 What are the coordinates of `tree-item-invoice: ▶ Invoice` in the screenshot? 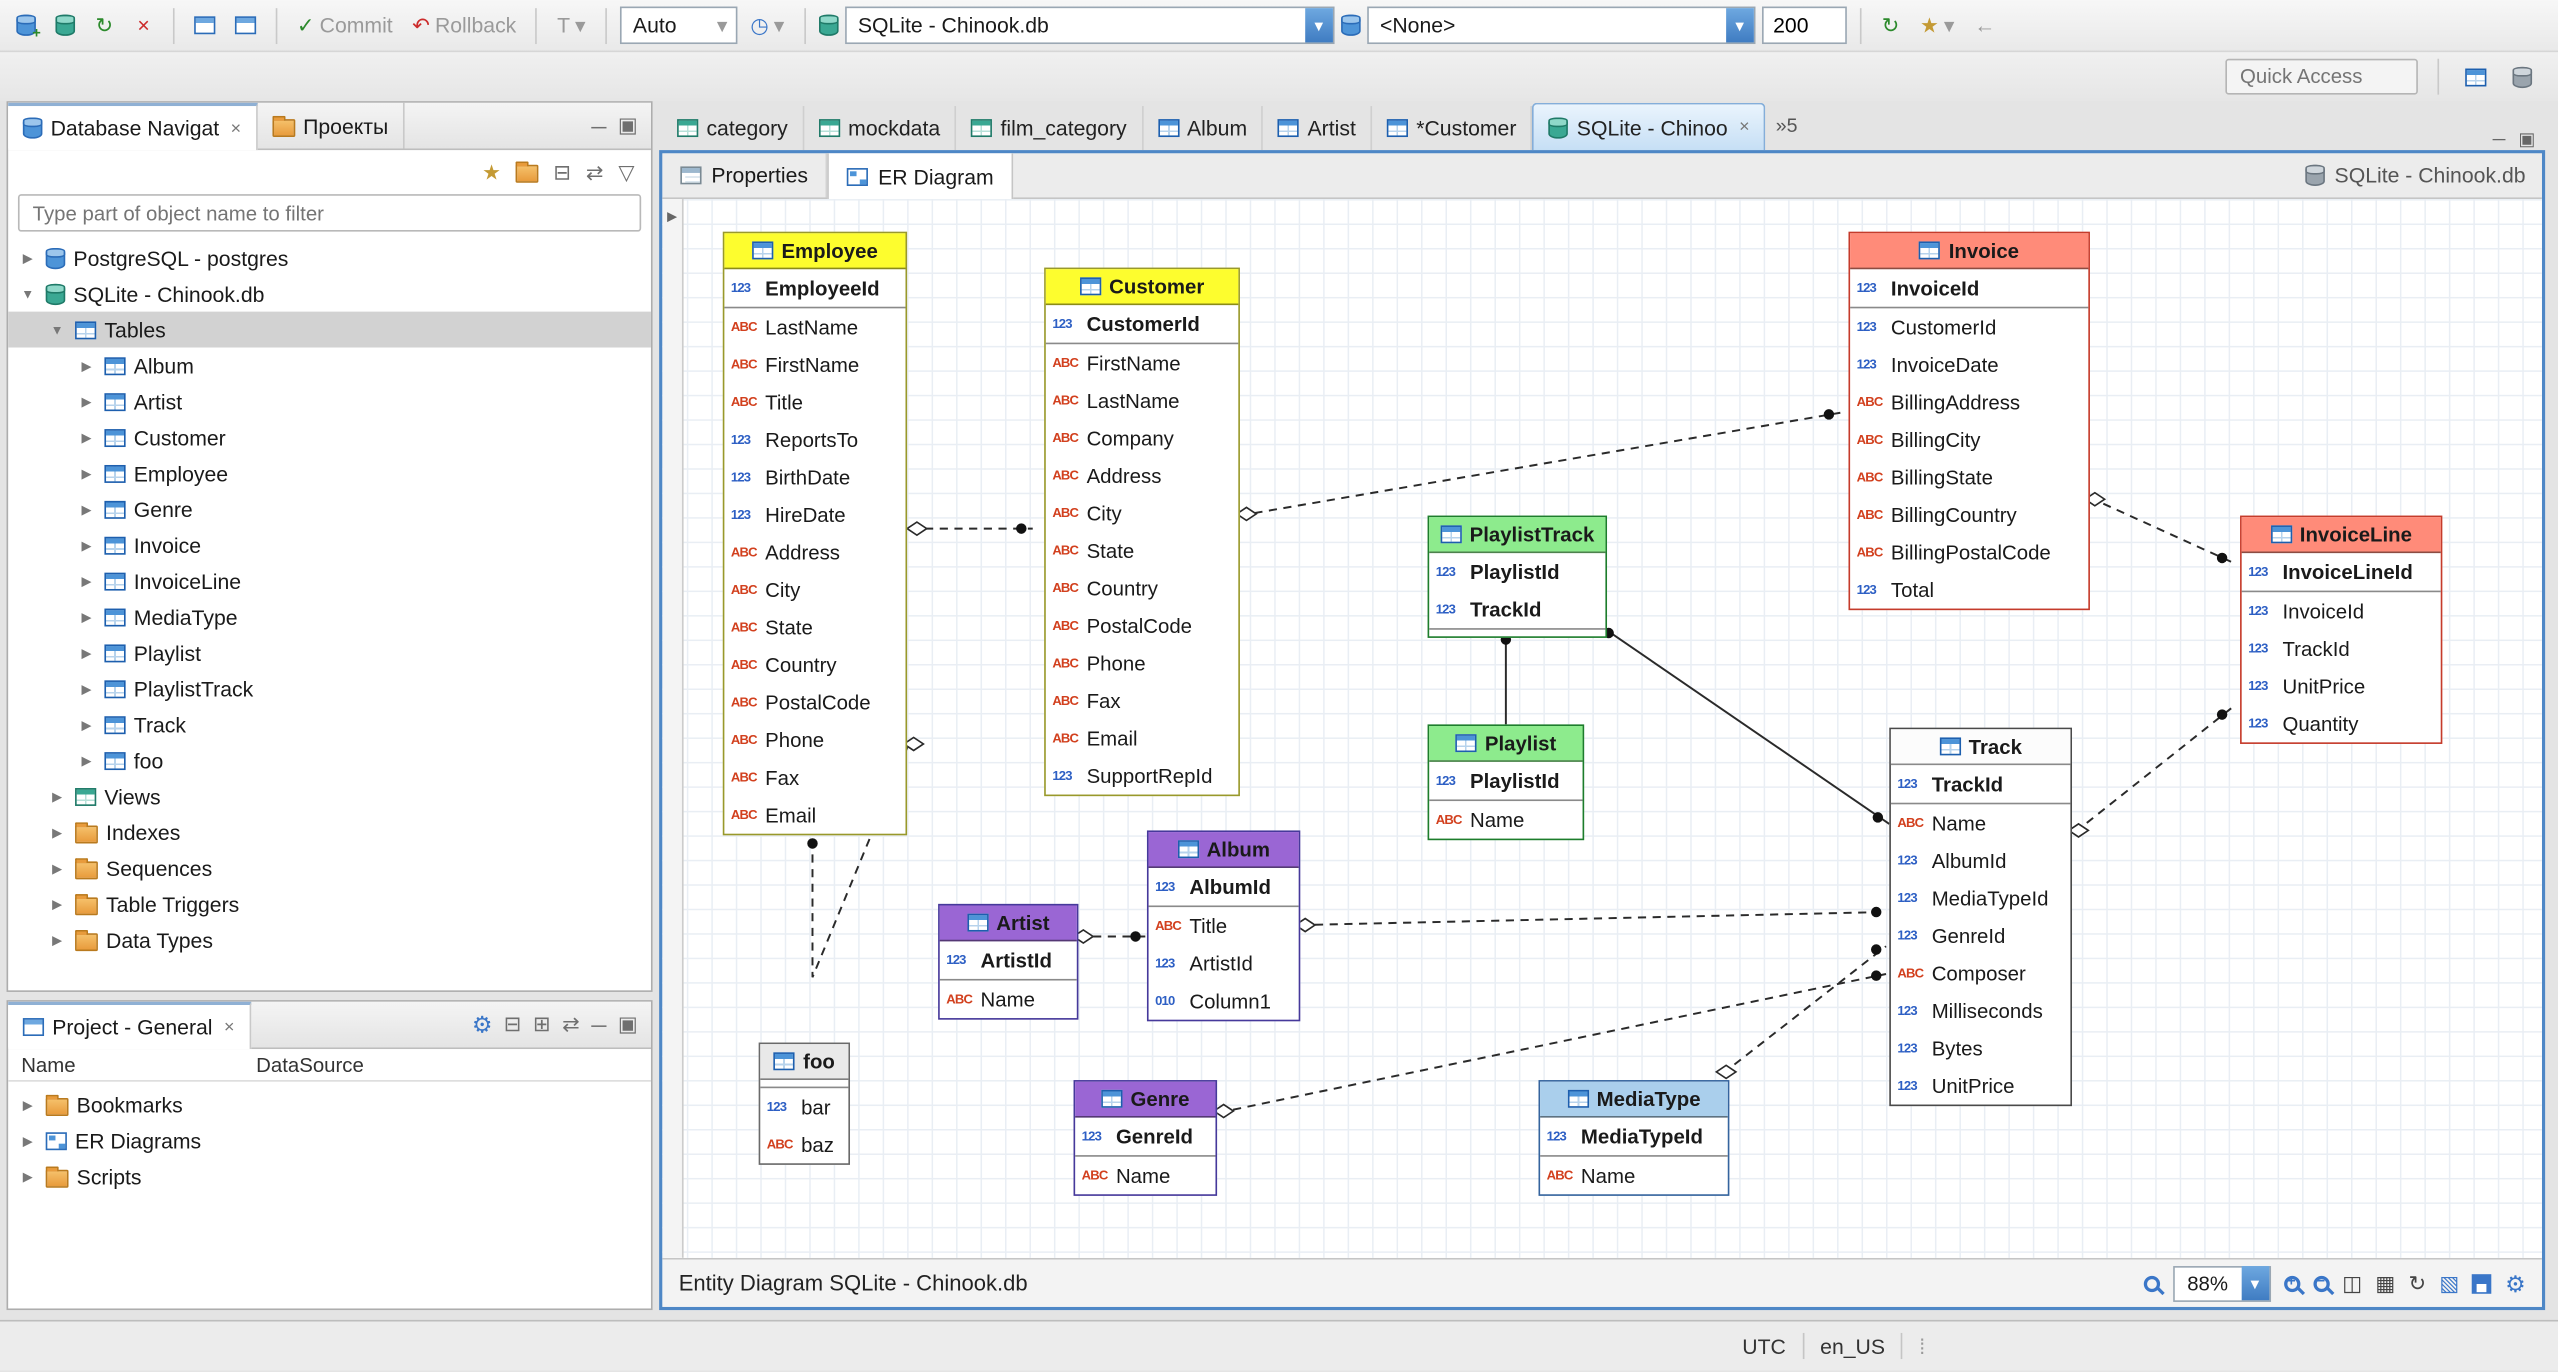 It's located at (329, 545).